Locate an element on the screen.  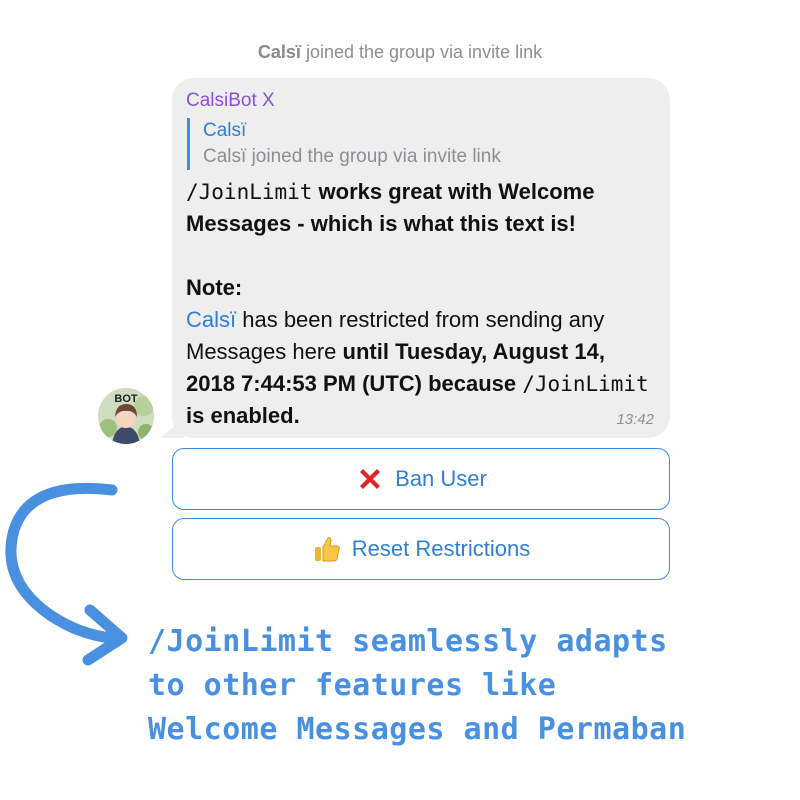
thumbs-up-icon is located at coordinates (327, 549).